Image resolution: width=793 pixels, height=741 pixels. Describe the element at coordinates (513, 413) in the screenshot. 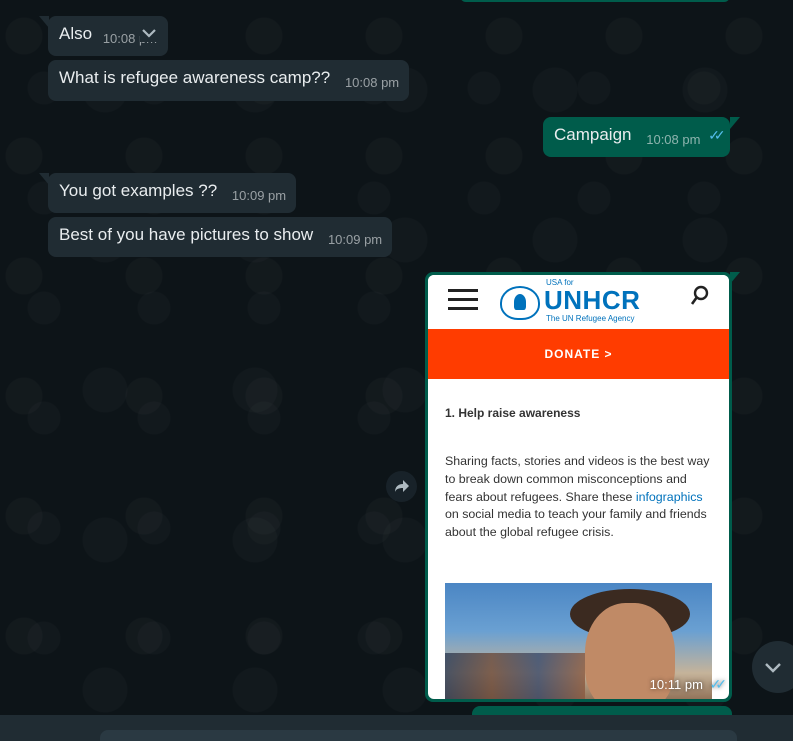

I see `article-heading: 1. Help raise awareness` at that location.